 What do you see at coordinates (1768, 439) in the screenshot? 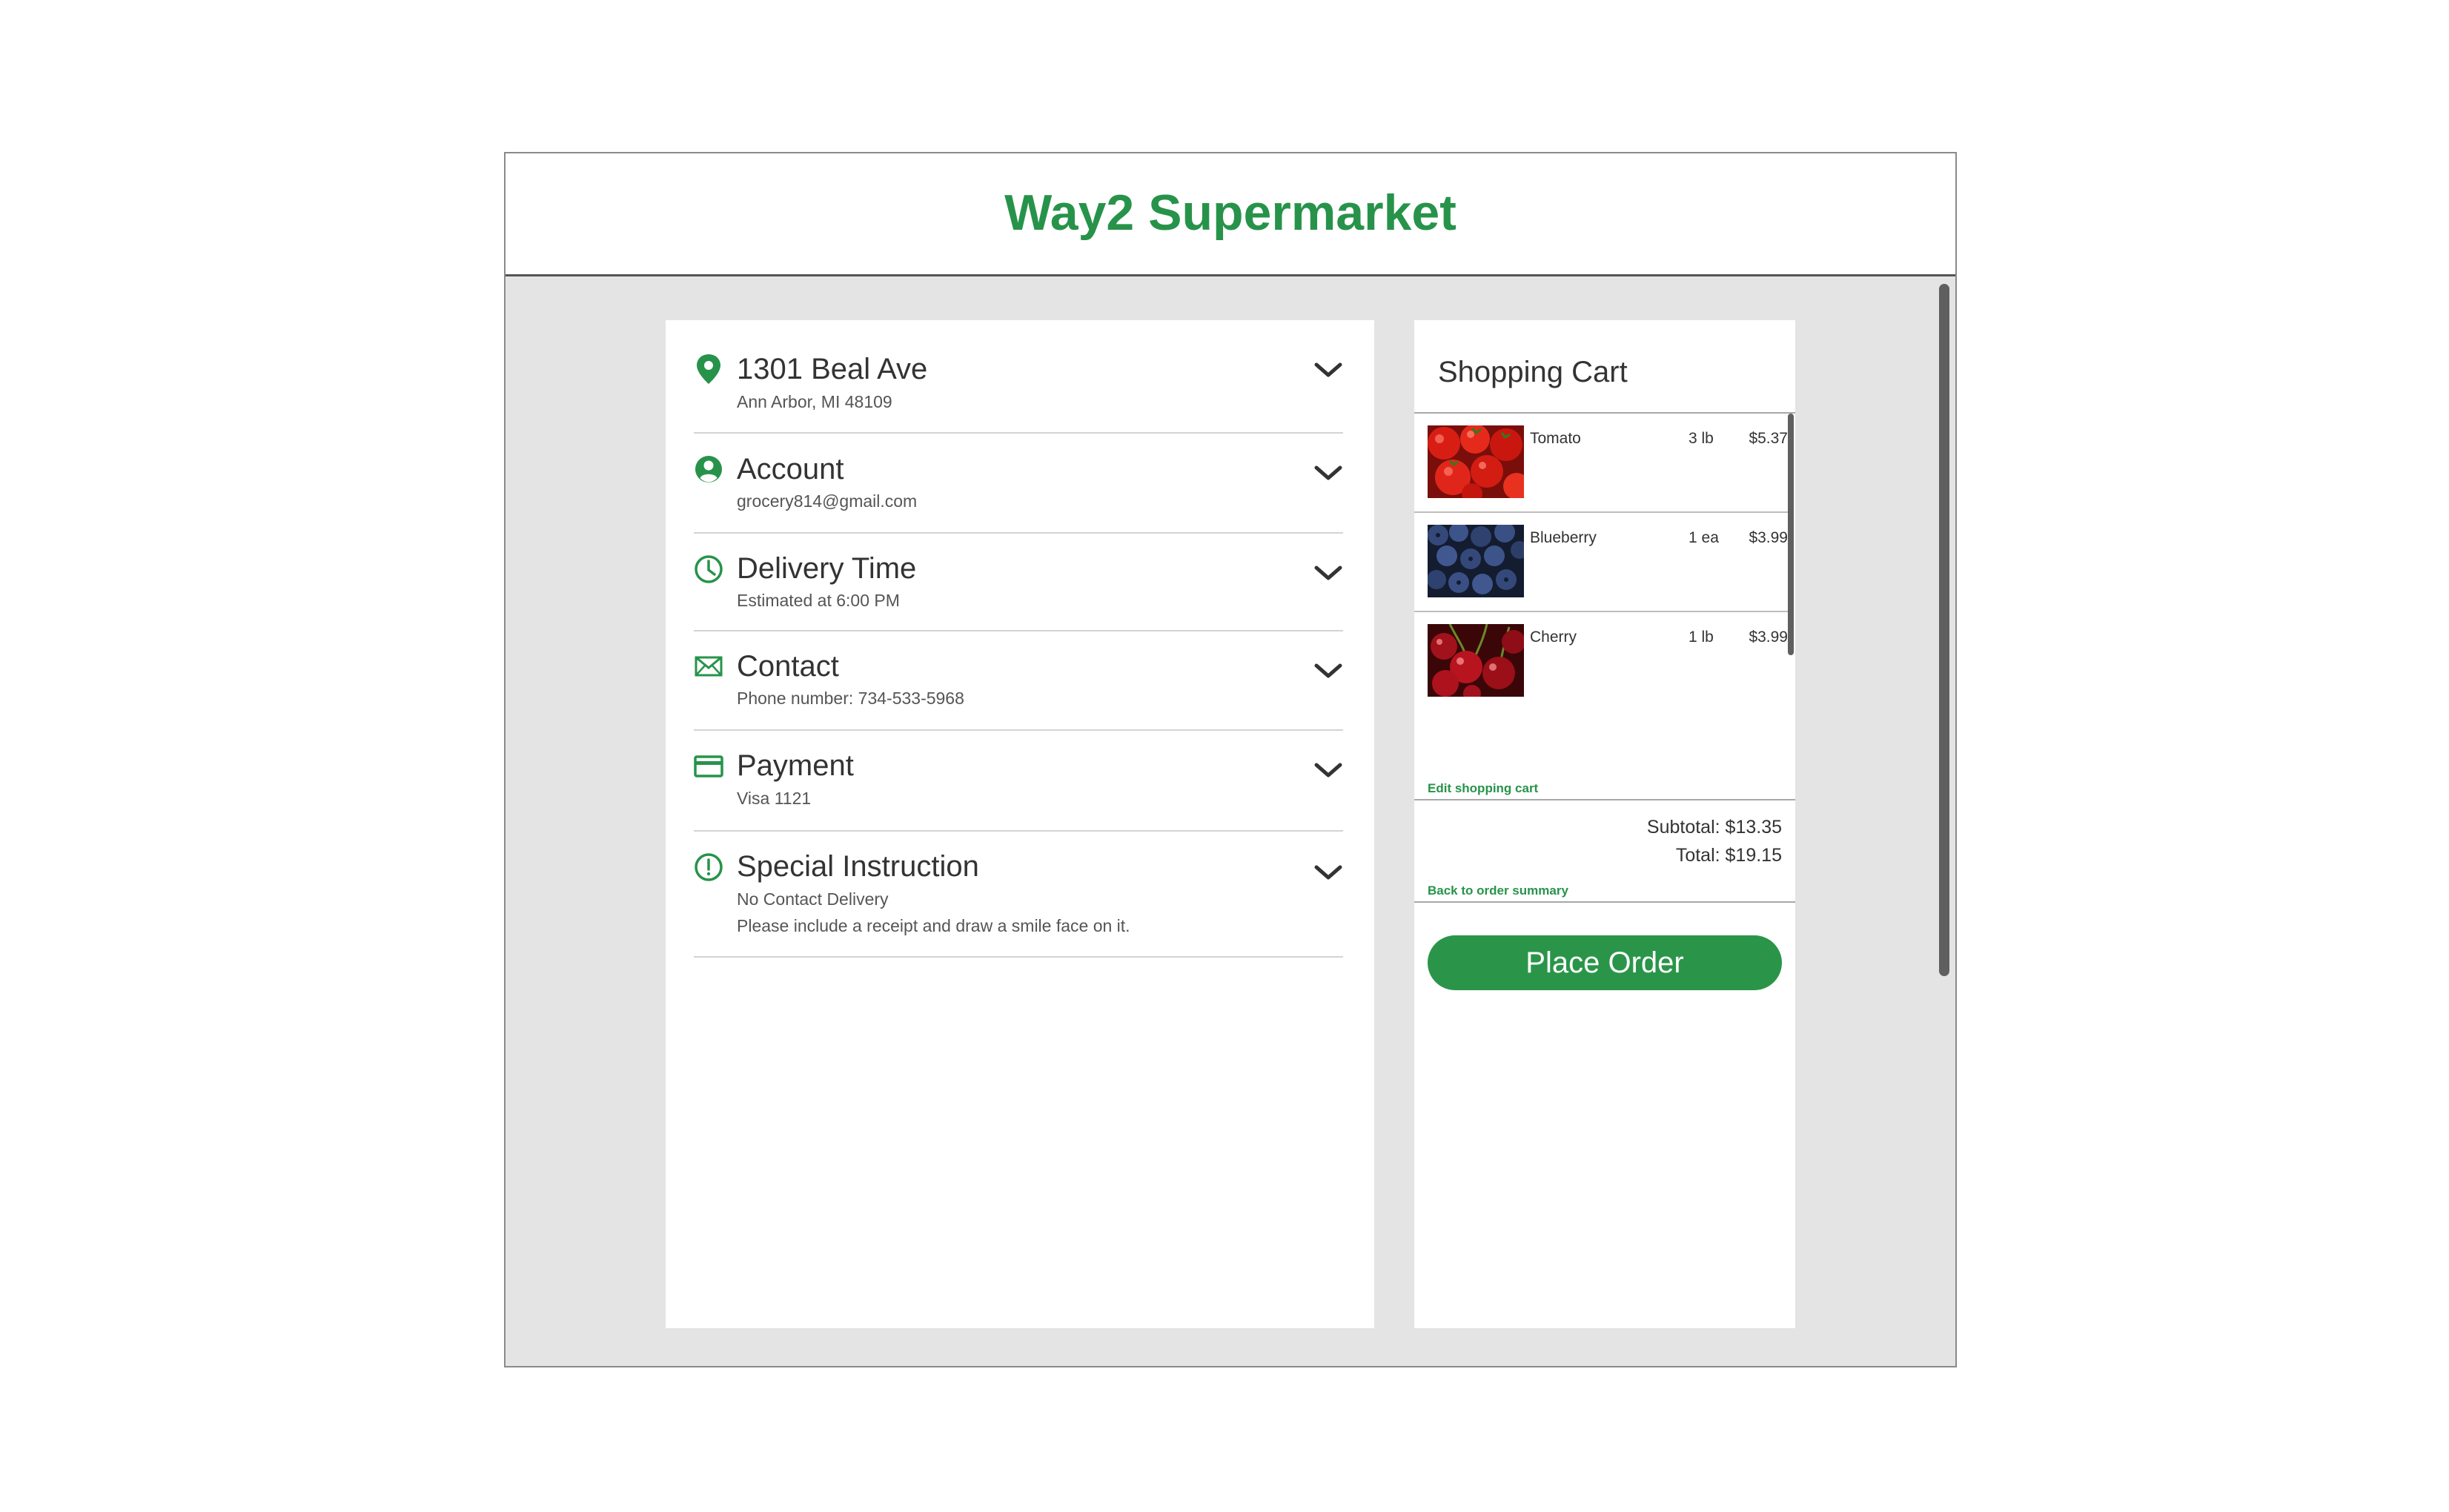
I see `cart-item-price: $5.37` at bounding box center [1768, 439].